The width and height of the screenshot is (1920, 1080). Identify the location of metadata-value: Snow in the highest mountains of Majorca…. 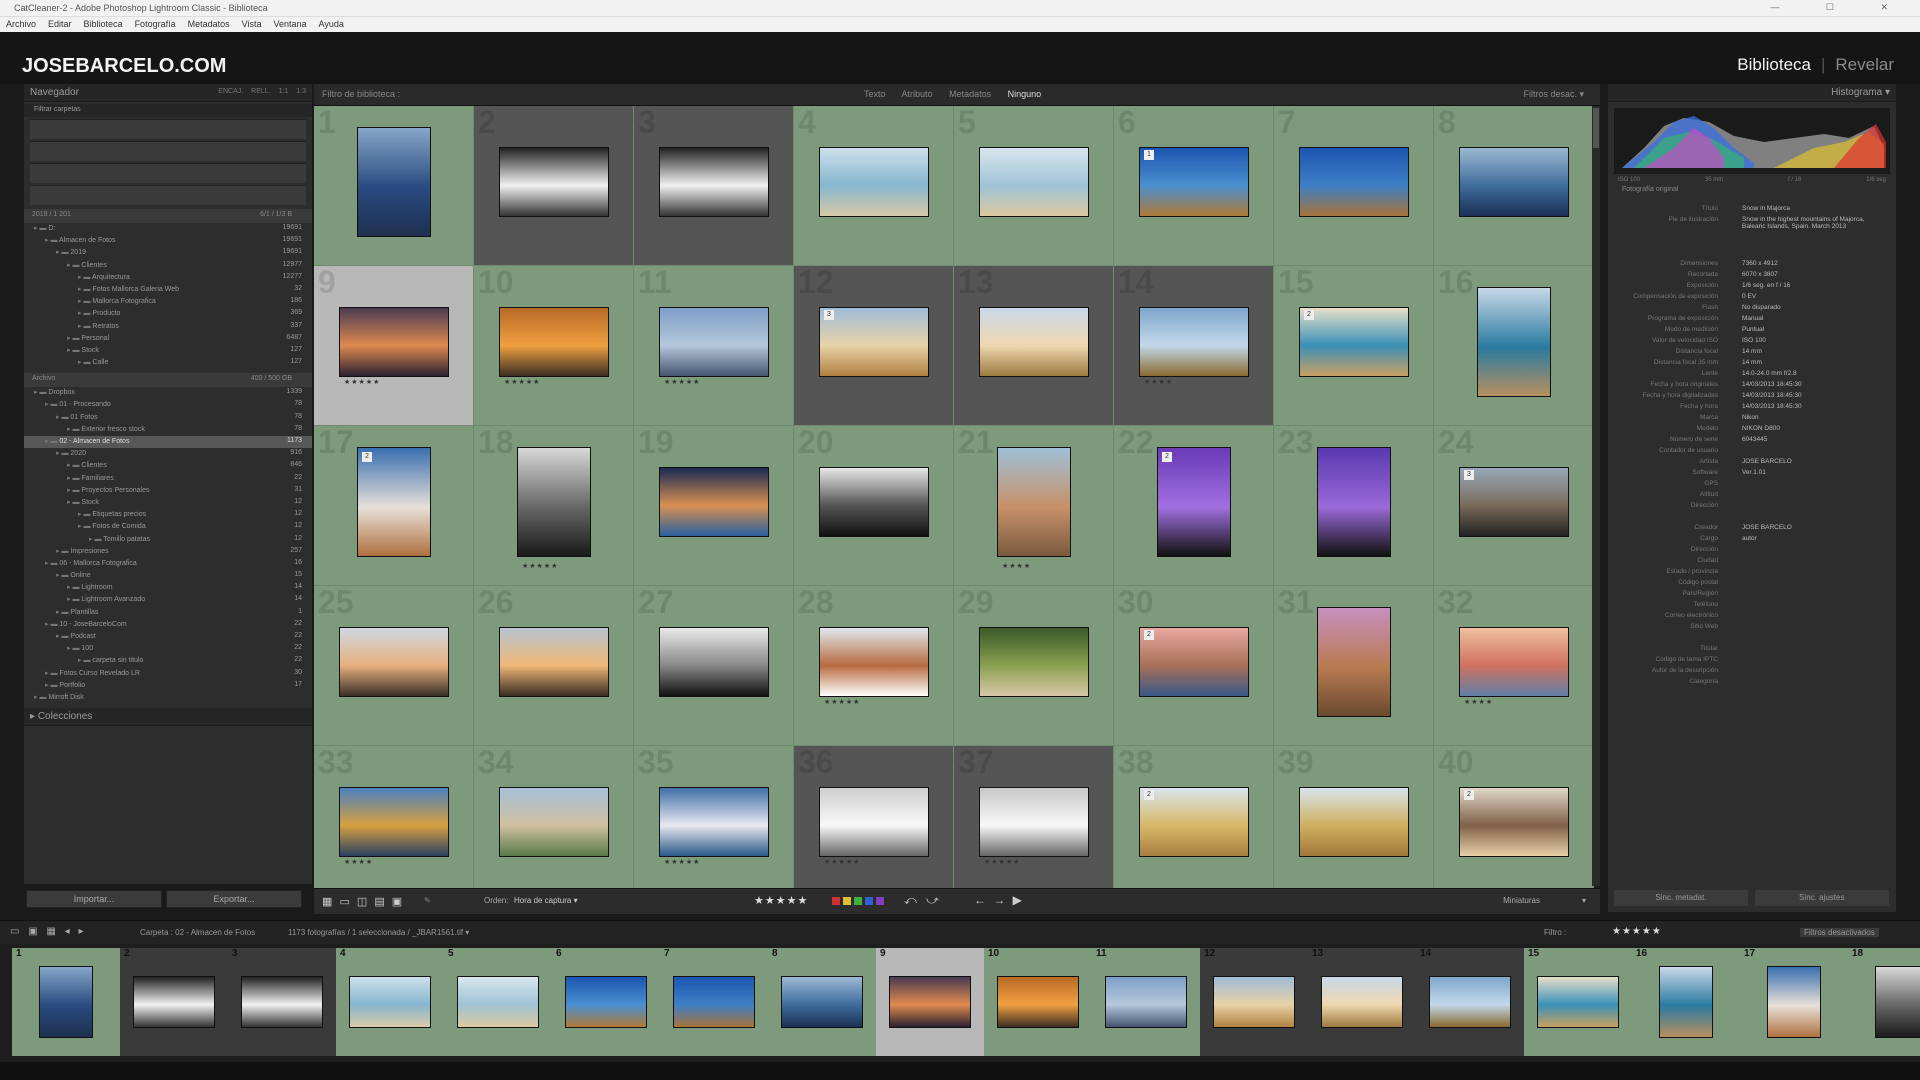
(1812, 223).